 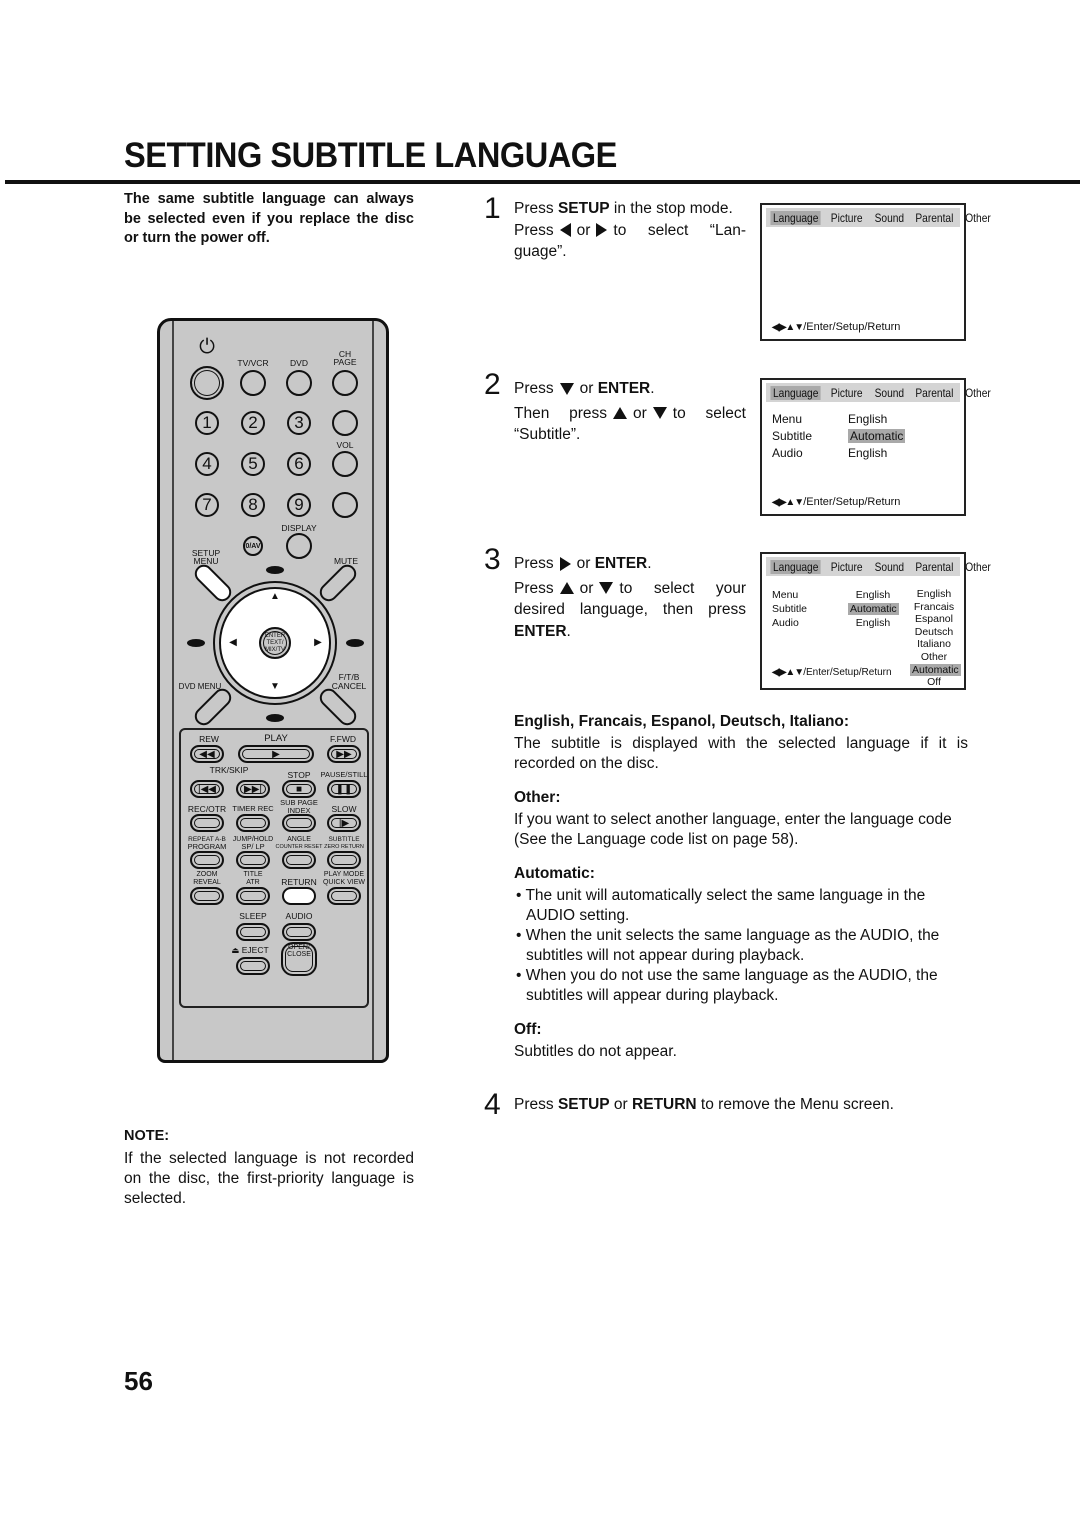 What do you see at coordinates (299, 423) in the screenshot?
I see `digit-button: 3` at bounding box center [299, 423].